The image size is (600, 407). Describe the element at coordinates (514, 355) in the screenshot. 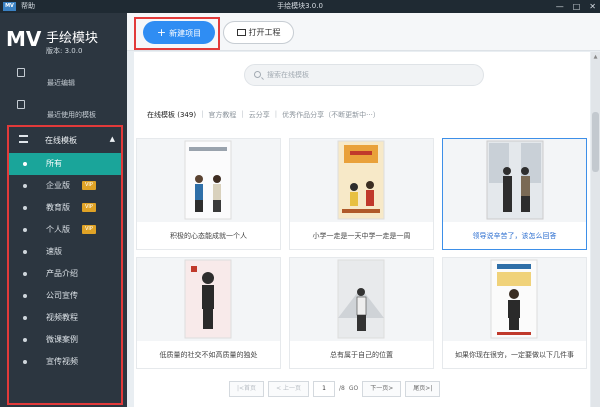

I see `template-title: 如果你现在很穷，一定要做以下几件事` at that location.